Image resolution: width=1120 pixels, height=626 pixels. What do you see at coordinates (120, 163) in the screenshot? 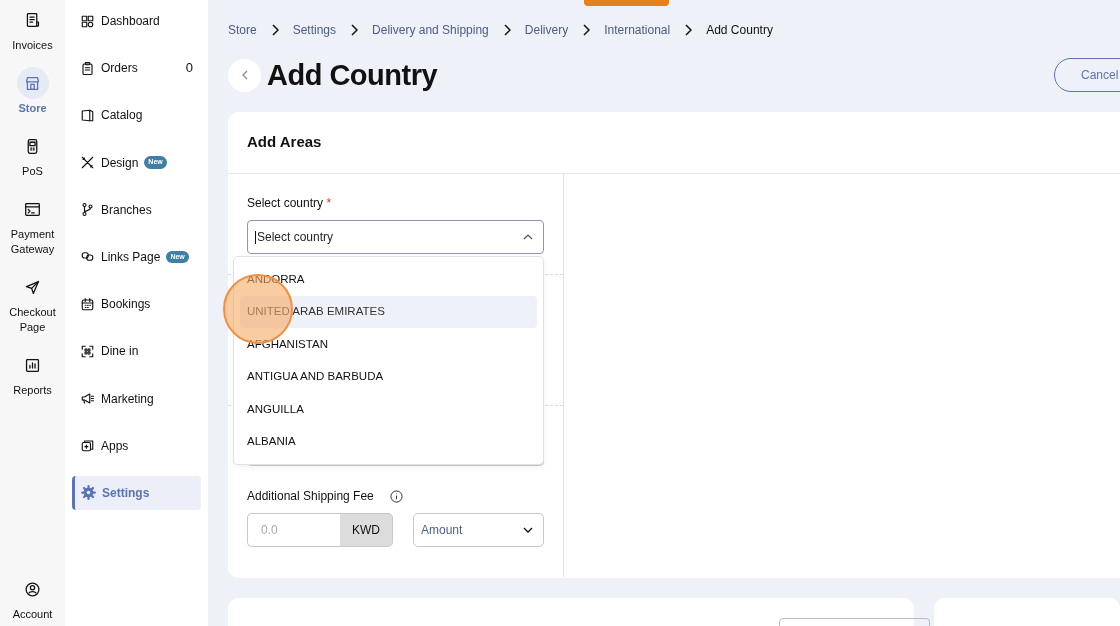
I see `sidebar-label: Design` at bounding box center [120, 163].